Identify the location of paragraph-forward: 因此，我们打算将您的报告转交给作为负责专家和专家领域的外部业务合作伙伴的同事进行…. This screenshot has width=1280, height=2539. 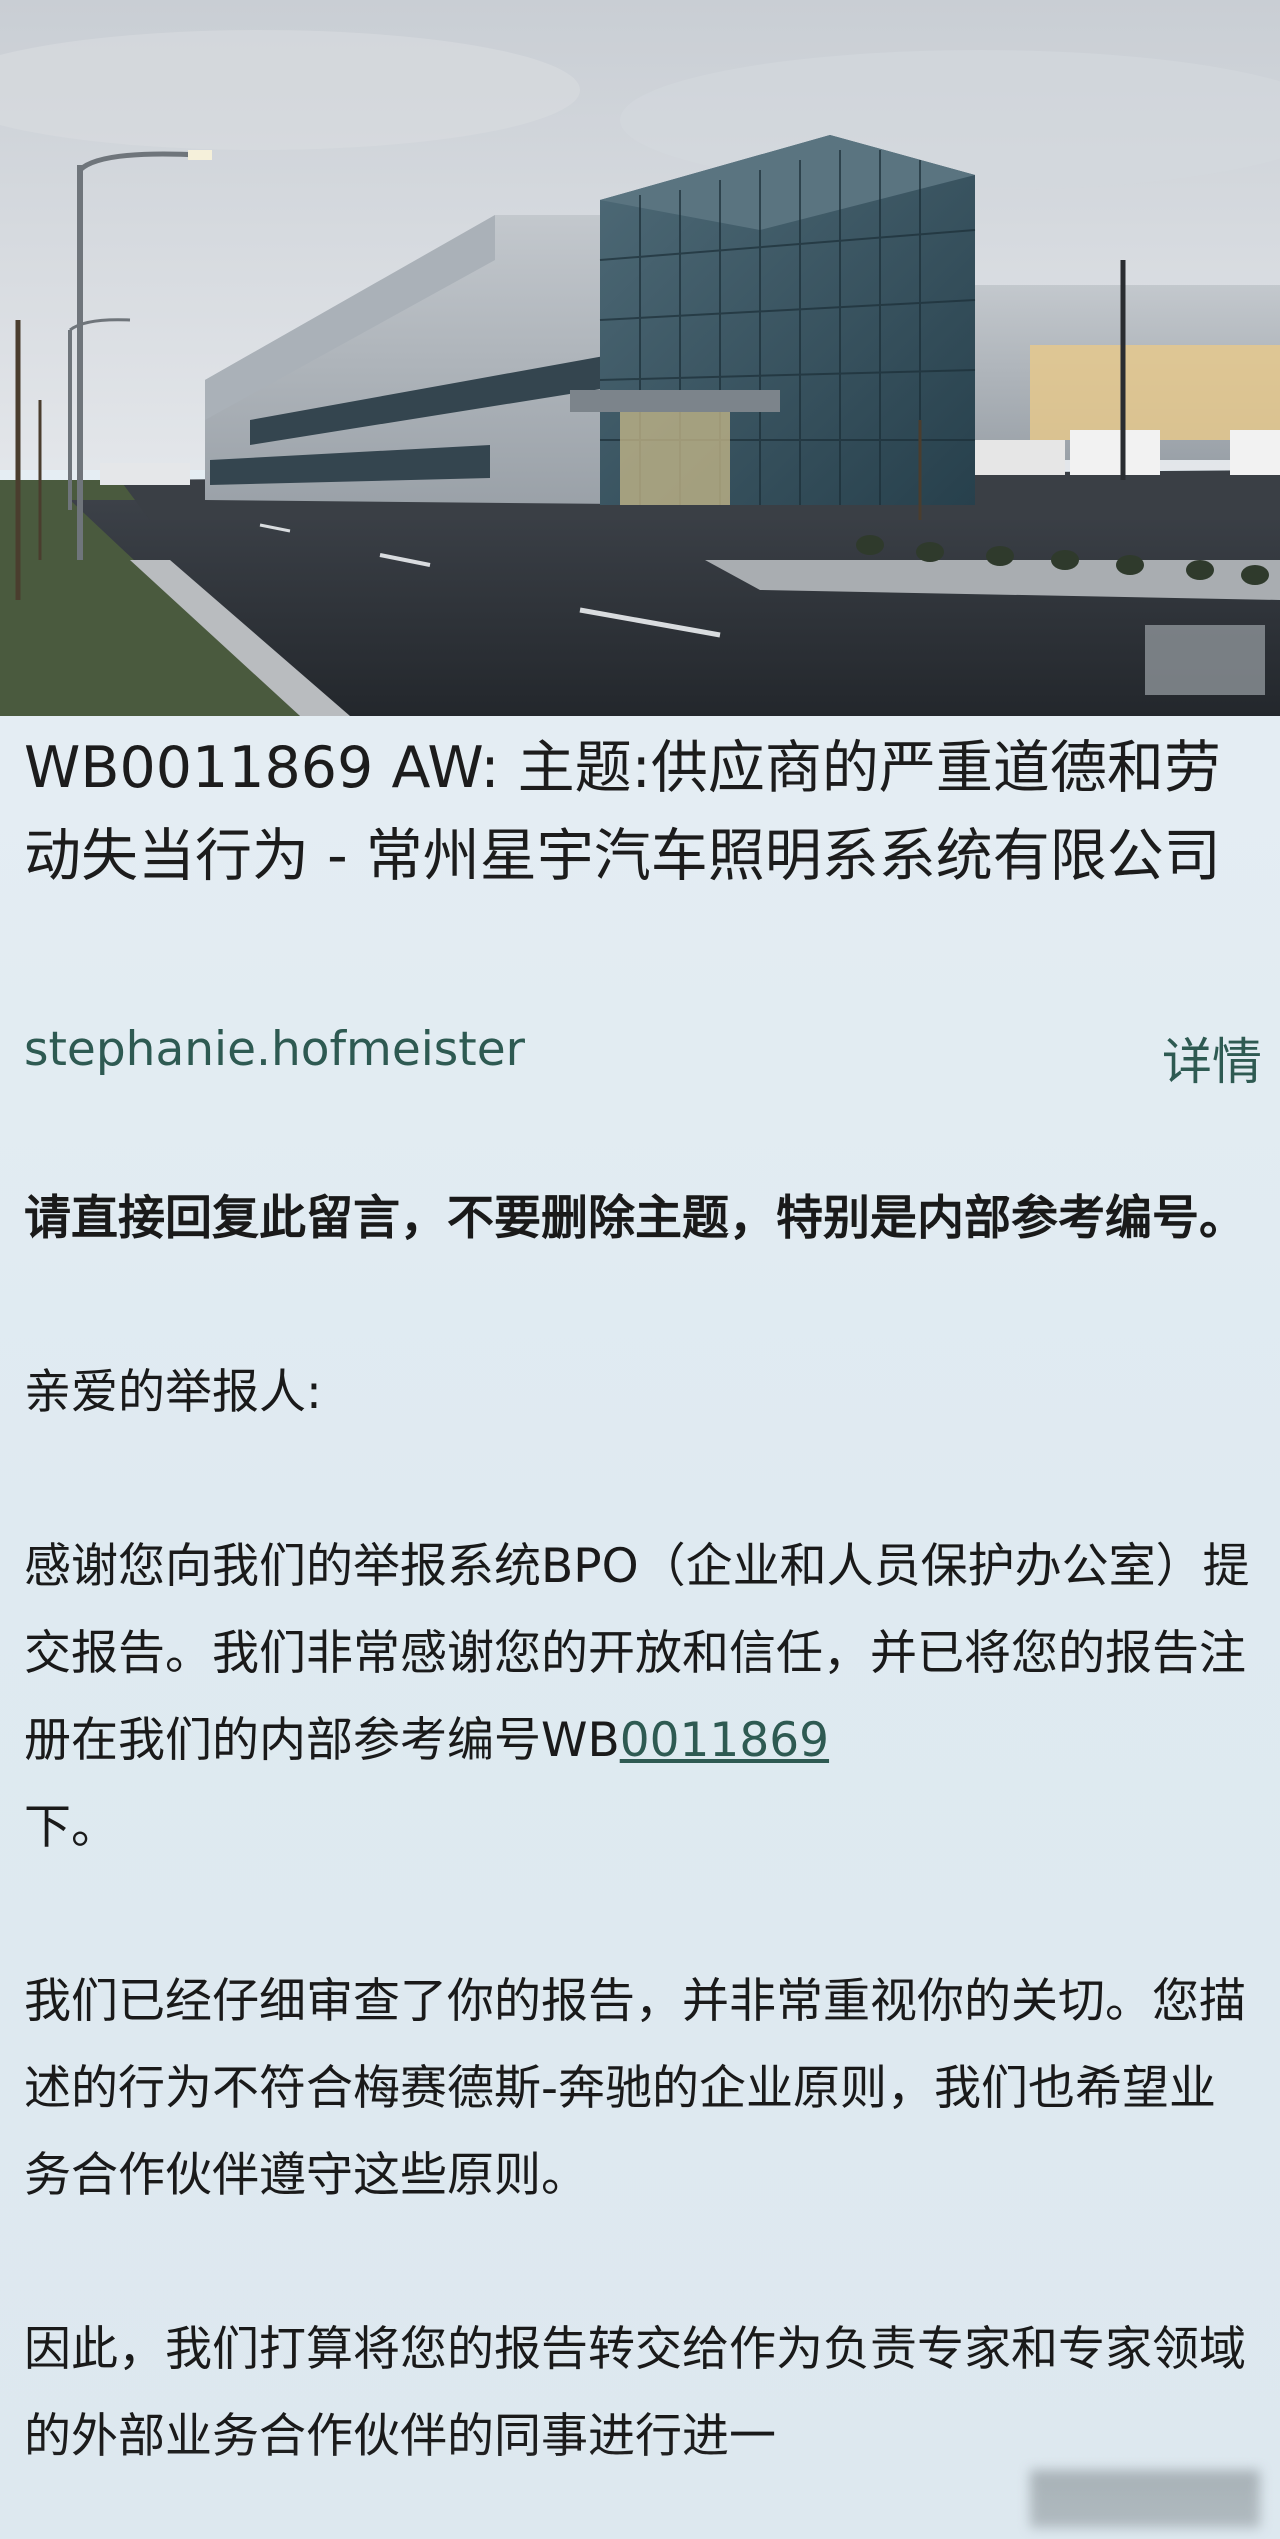
(635, 2393).